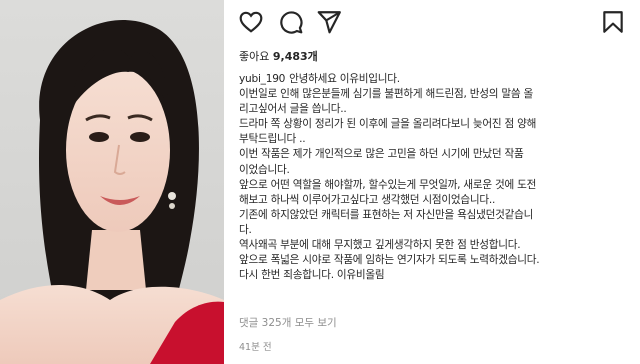 This screenshot has width=640, height=364. I want to click on likes-number: 9,483개, so click(295, 56).